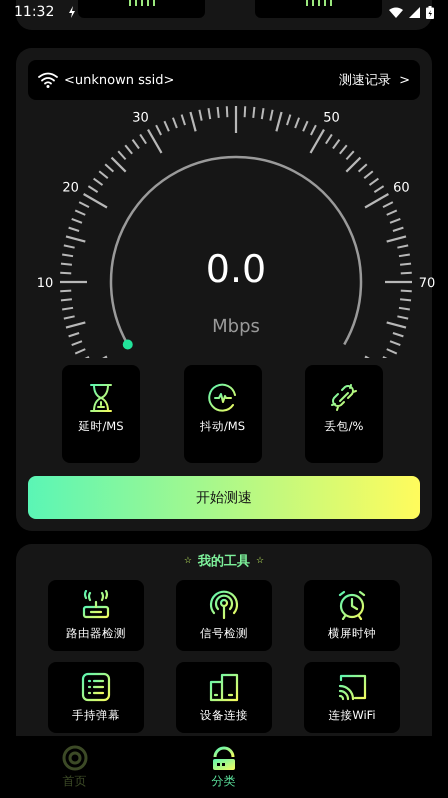  Describe the element at coordinates (96, 687) in the screenshot. I see `list-icon` at that location.